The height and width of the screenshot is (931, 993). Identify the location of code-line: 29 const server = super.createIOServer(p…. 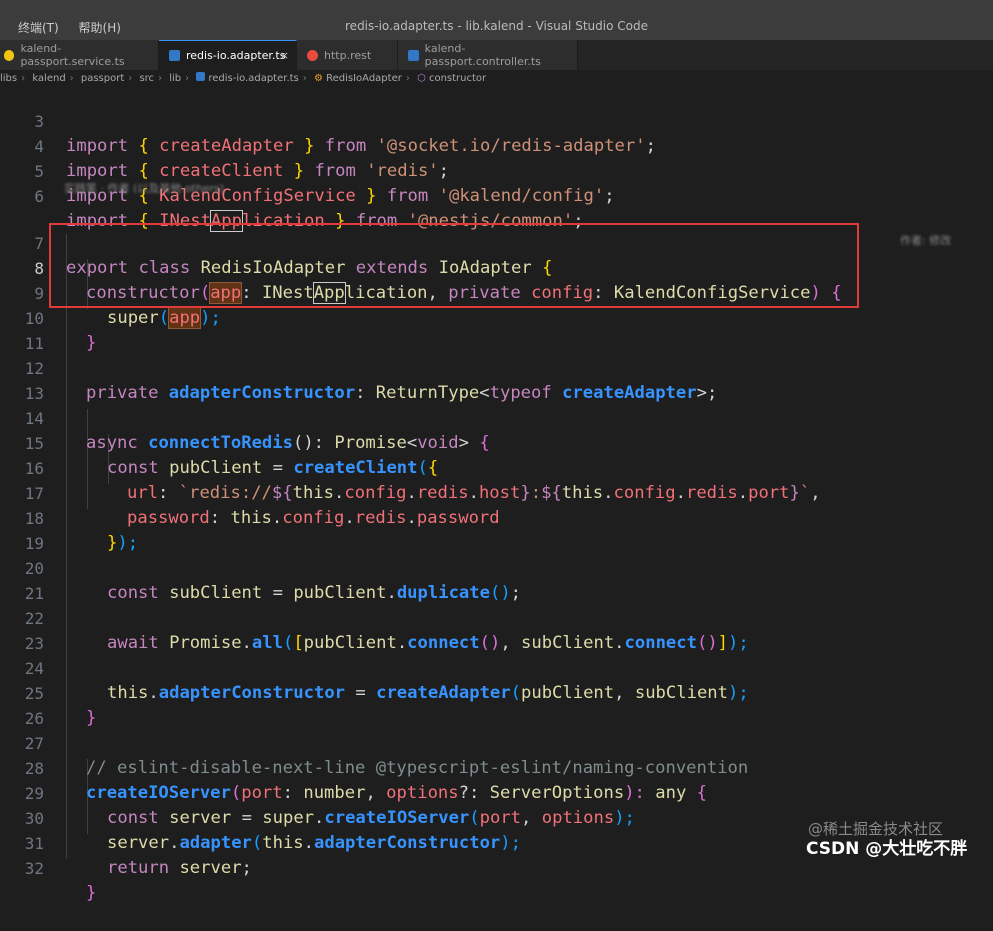
(496, 792).